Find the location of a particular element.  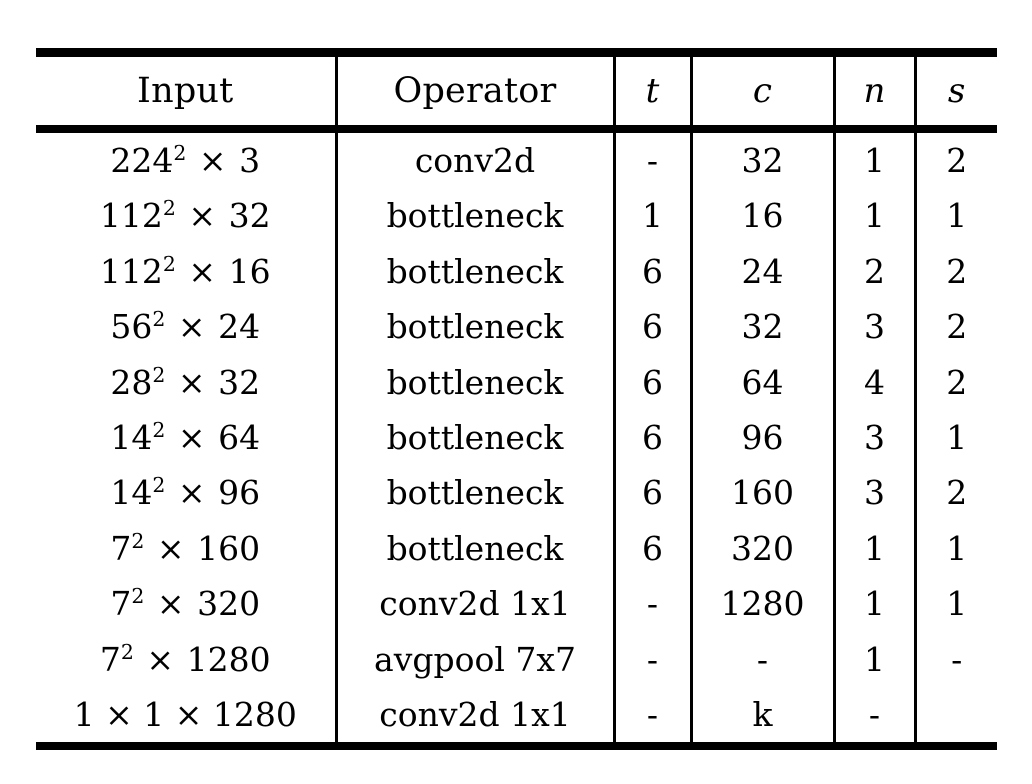

cell-c-value: 320 is located at coordinates (762, 548).